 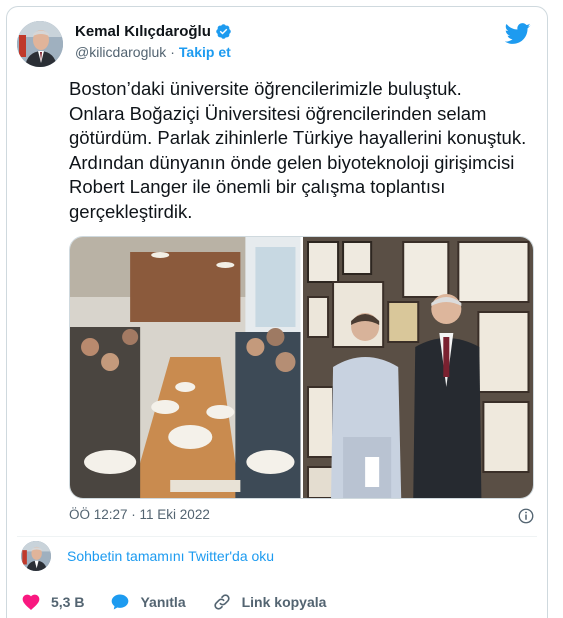 What do you see at coordinates (302, 517) in the screenshot?
I see `tweet-meta: ÖÖ 12:27 · 11 Eki 2022` at bounding box center [302, 517].